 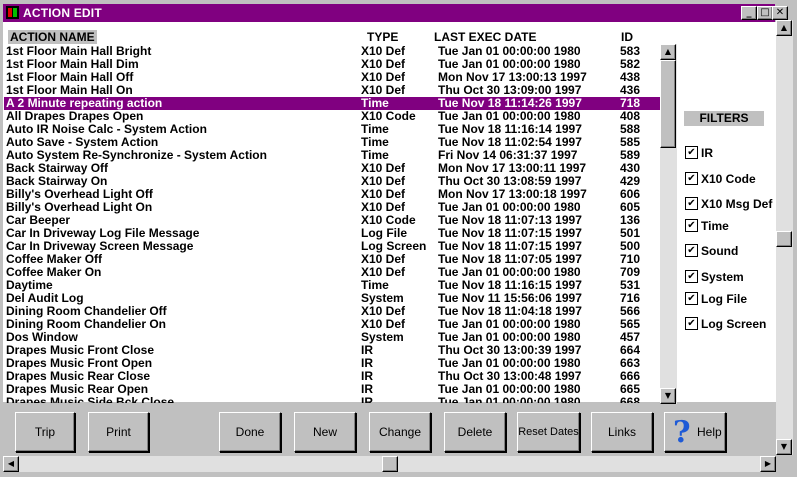 I want to click on last-exec-date-cell: Thu Oct 30 13:00:48 1997, so click(x=510, y=376).